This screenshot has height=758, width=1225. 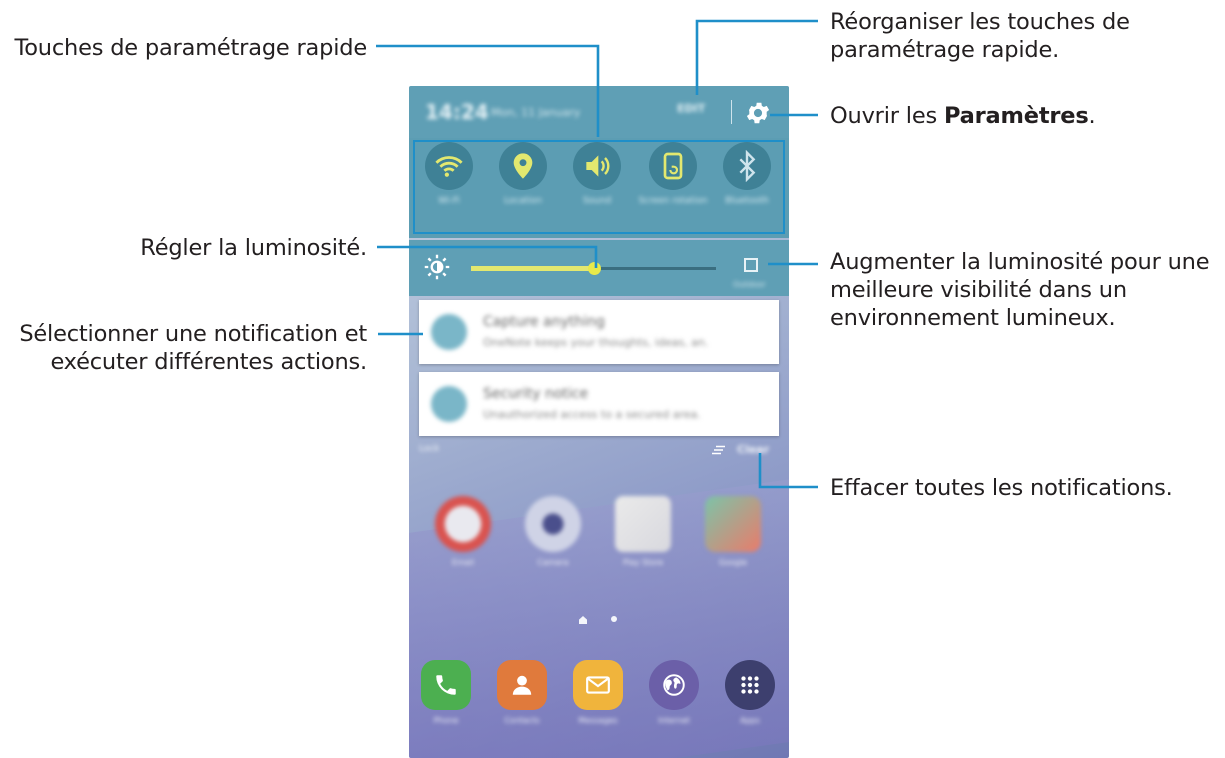 I want to click on dock-label: Contacts, so click(x=522, y=720).